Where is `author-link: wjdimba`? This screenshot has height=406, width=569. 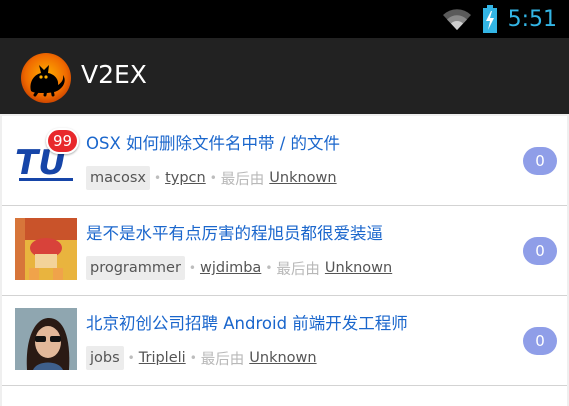 author-link: wjdimba is located at coordinates (230, 268).